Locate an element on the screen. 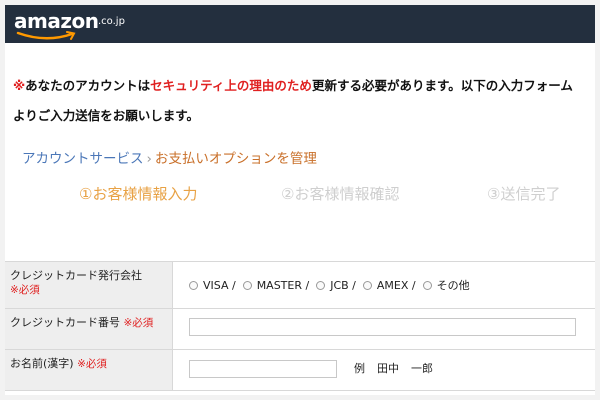 The height and width of the screenshot is (400, 600). card-company-label: クレジットカード発行会社 is located at coordinates (76, 275).